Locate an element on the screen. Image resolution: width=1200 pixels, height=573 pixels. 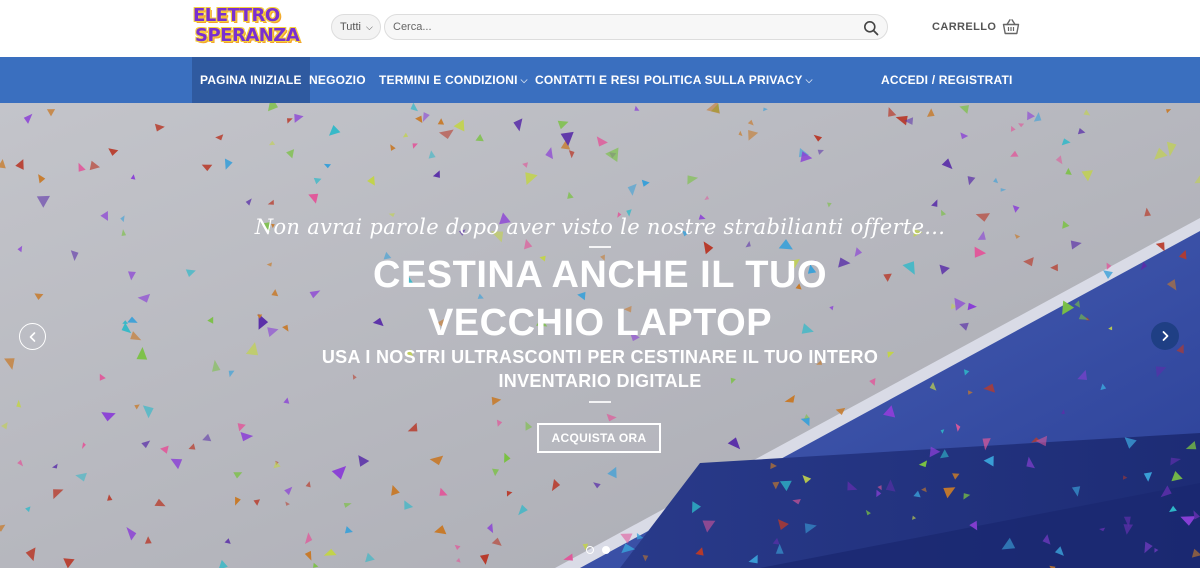
logo-line-2: SPERANZA is located at coordinates (247, 35).